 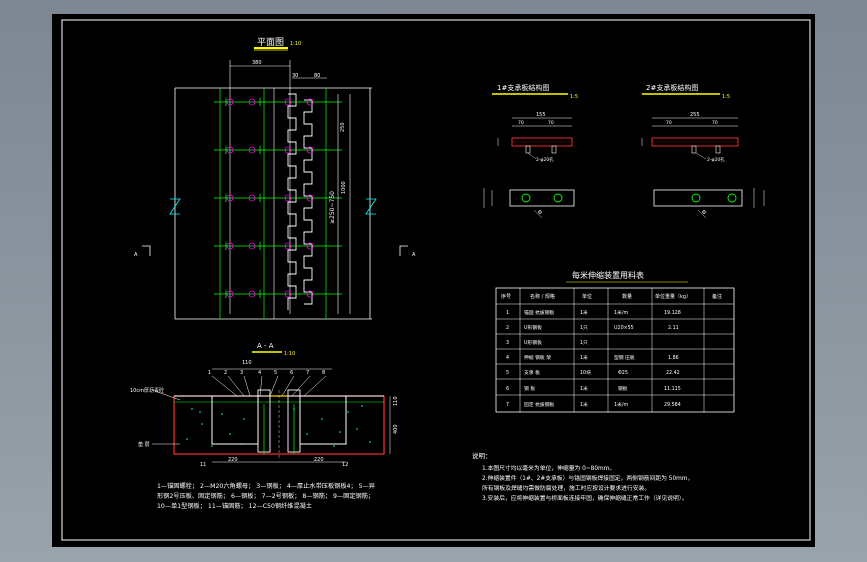 What do you see at coordinates (307, 373) in the screenshot?
I see `callout-7: 7` at bounding box center [307, 373].